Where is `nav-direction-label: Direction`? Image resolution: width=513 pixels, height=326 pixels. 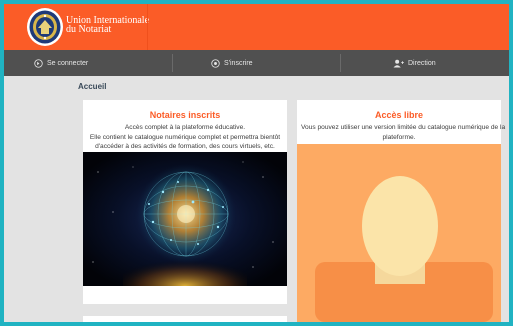
nav-direction-label: Direction is located at coordinates (422, 63).